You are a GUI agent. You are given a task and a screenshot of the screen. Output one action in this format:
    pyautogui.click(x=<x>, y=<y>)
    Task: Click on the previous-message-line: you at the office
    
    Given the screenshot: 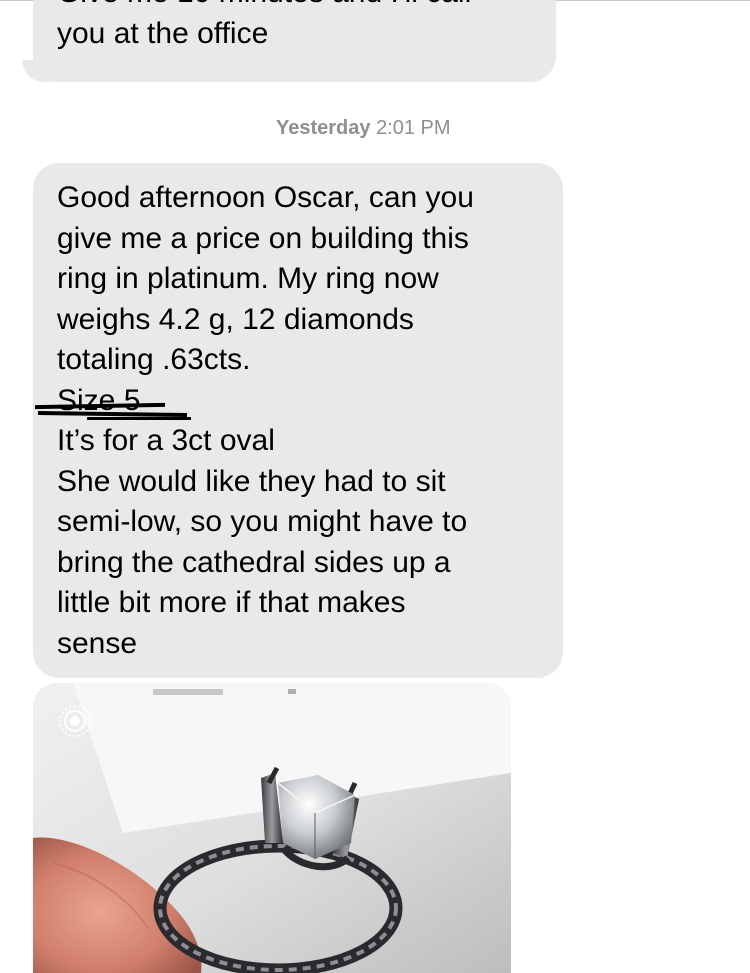 What is the action you would take?
    pyautogui.click(x=163, y=33)
    